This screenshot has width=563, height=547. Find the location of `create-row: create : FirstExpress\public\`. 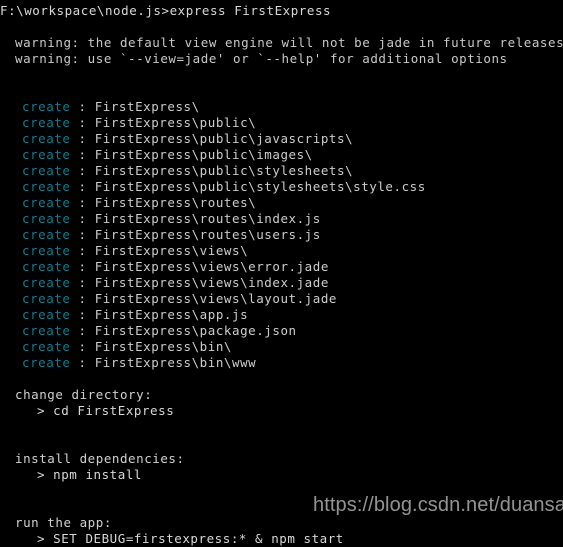

create-row: create : FirstExpress\public\ is located at coordinates (281, 123).